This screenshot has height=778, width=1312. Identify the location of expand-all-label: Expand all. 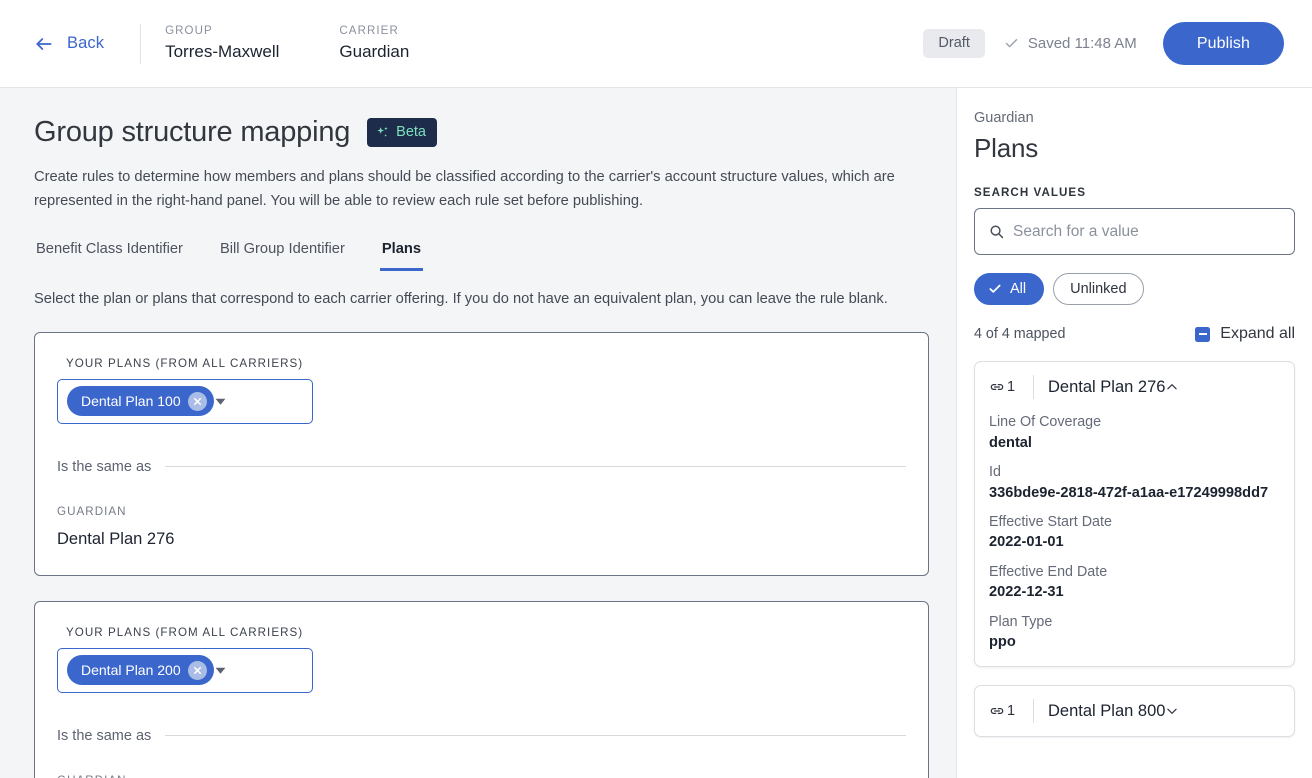
(1257, 333).